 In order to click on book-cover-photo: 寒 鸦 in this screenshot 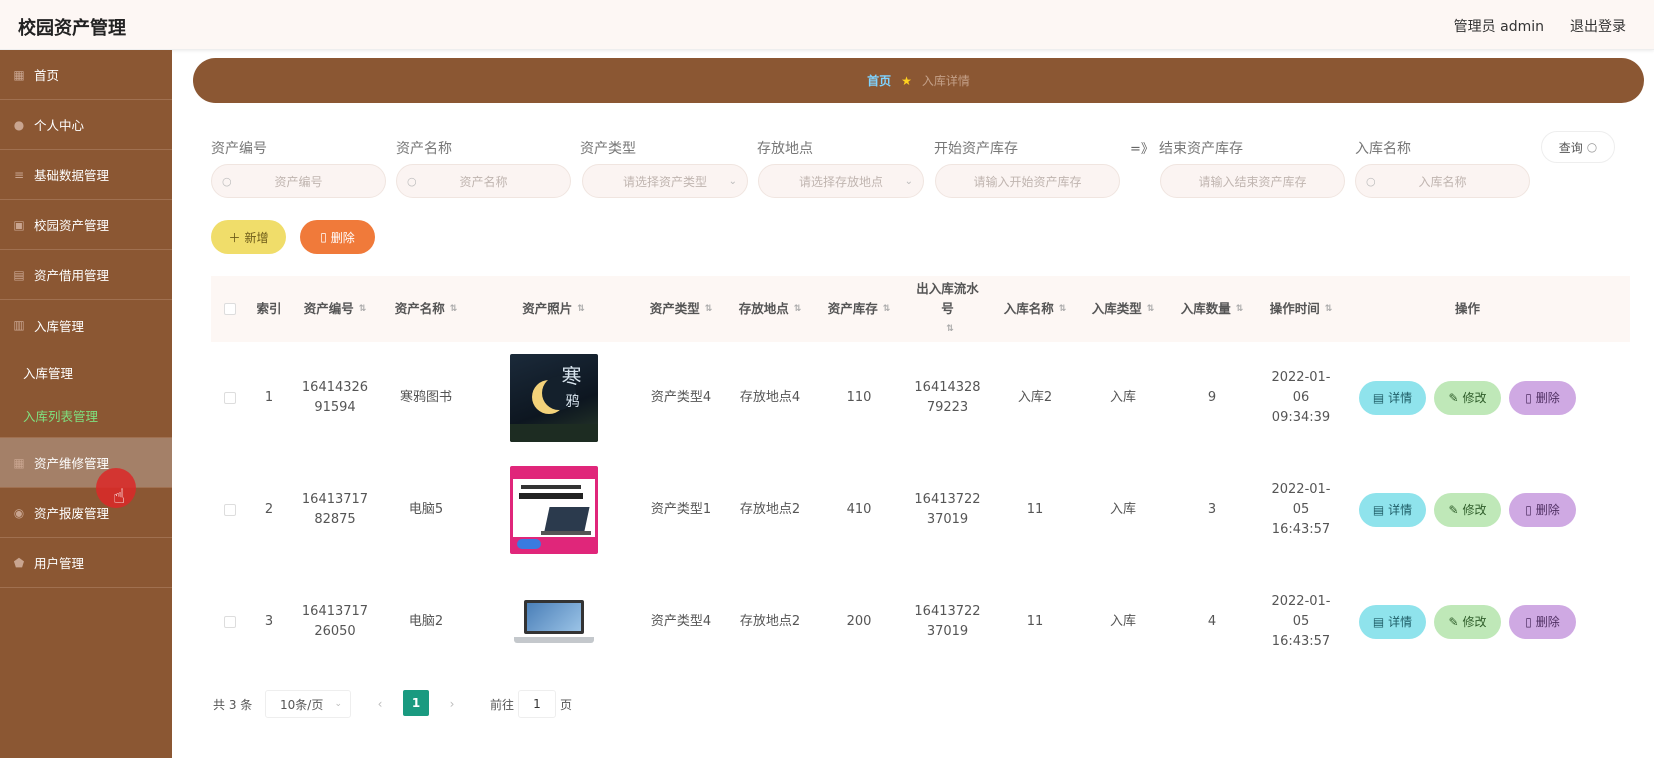, I will do `click(553, 398)`.